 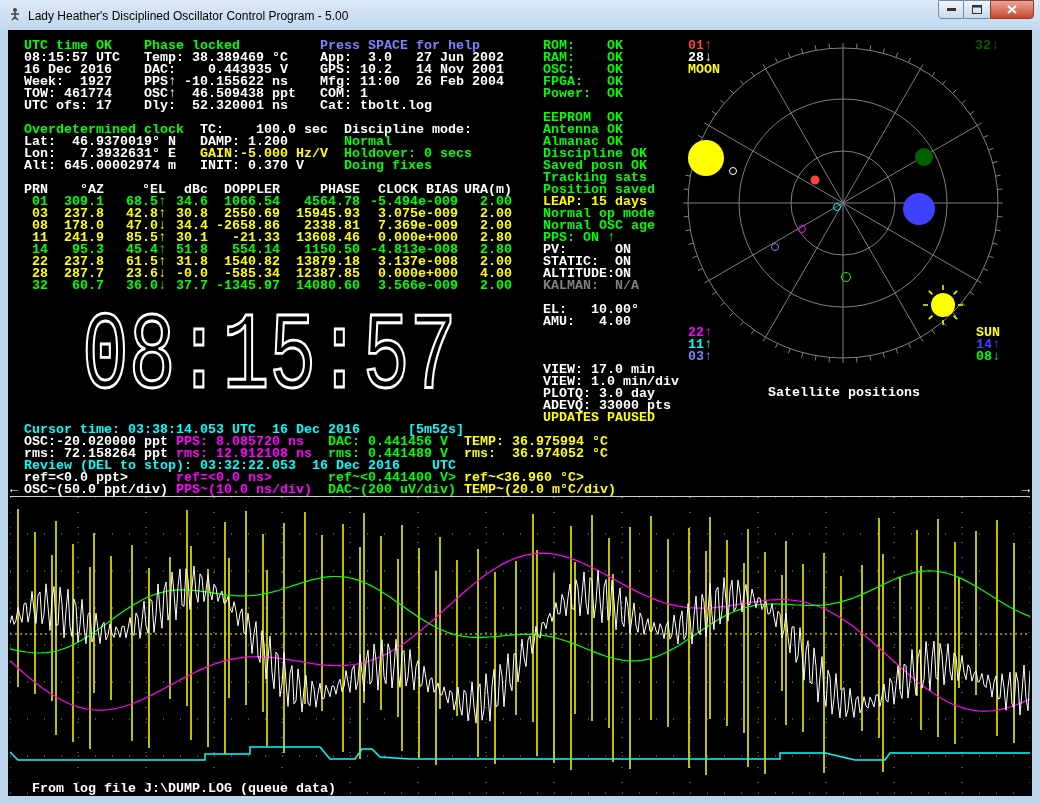 I want to click on table-cell: -4.813e-008, so click(x=414, y=250).